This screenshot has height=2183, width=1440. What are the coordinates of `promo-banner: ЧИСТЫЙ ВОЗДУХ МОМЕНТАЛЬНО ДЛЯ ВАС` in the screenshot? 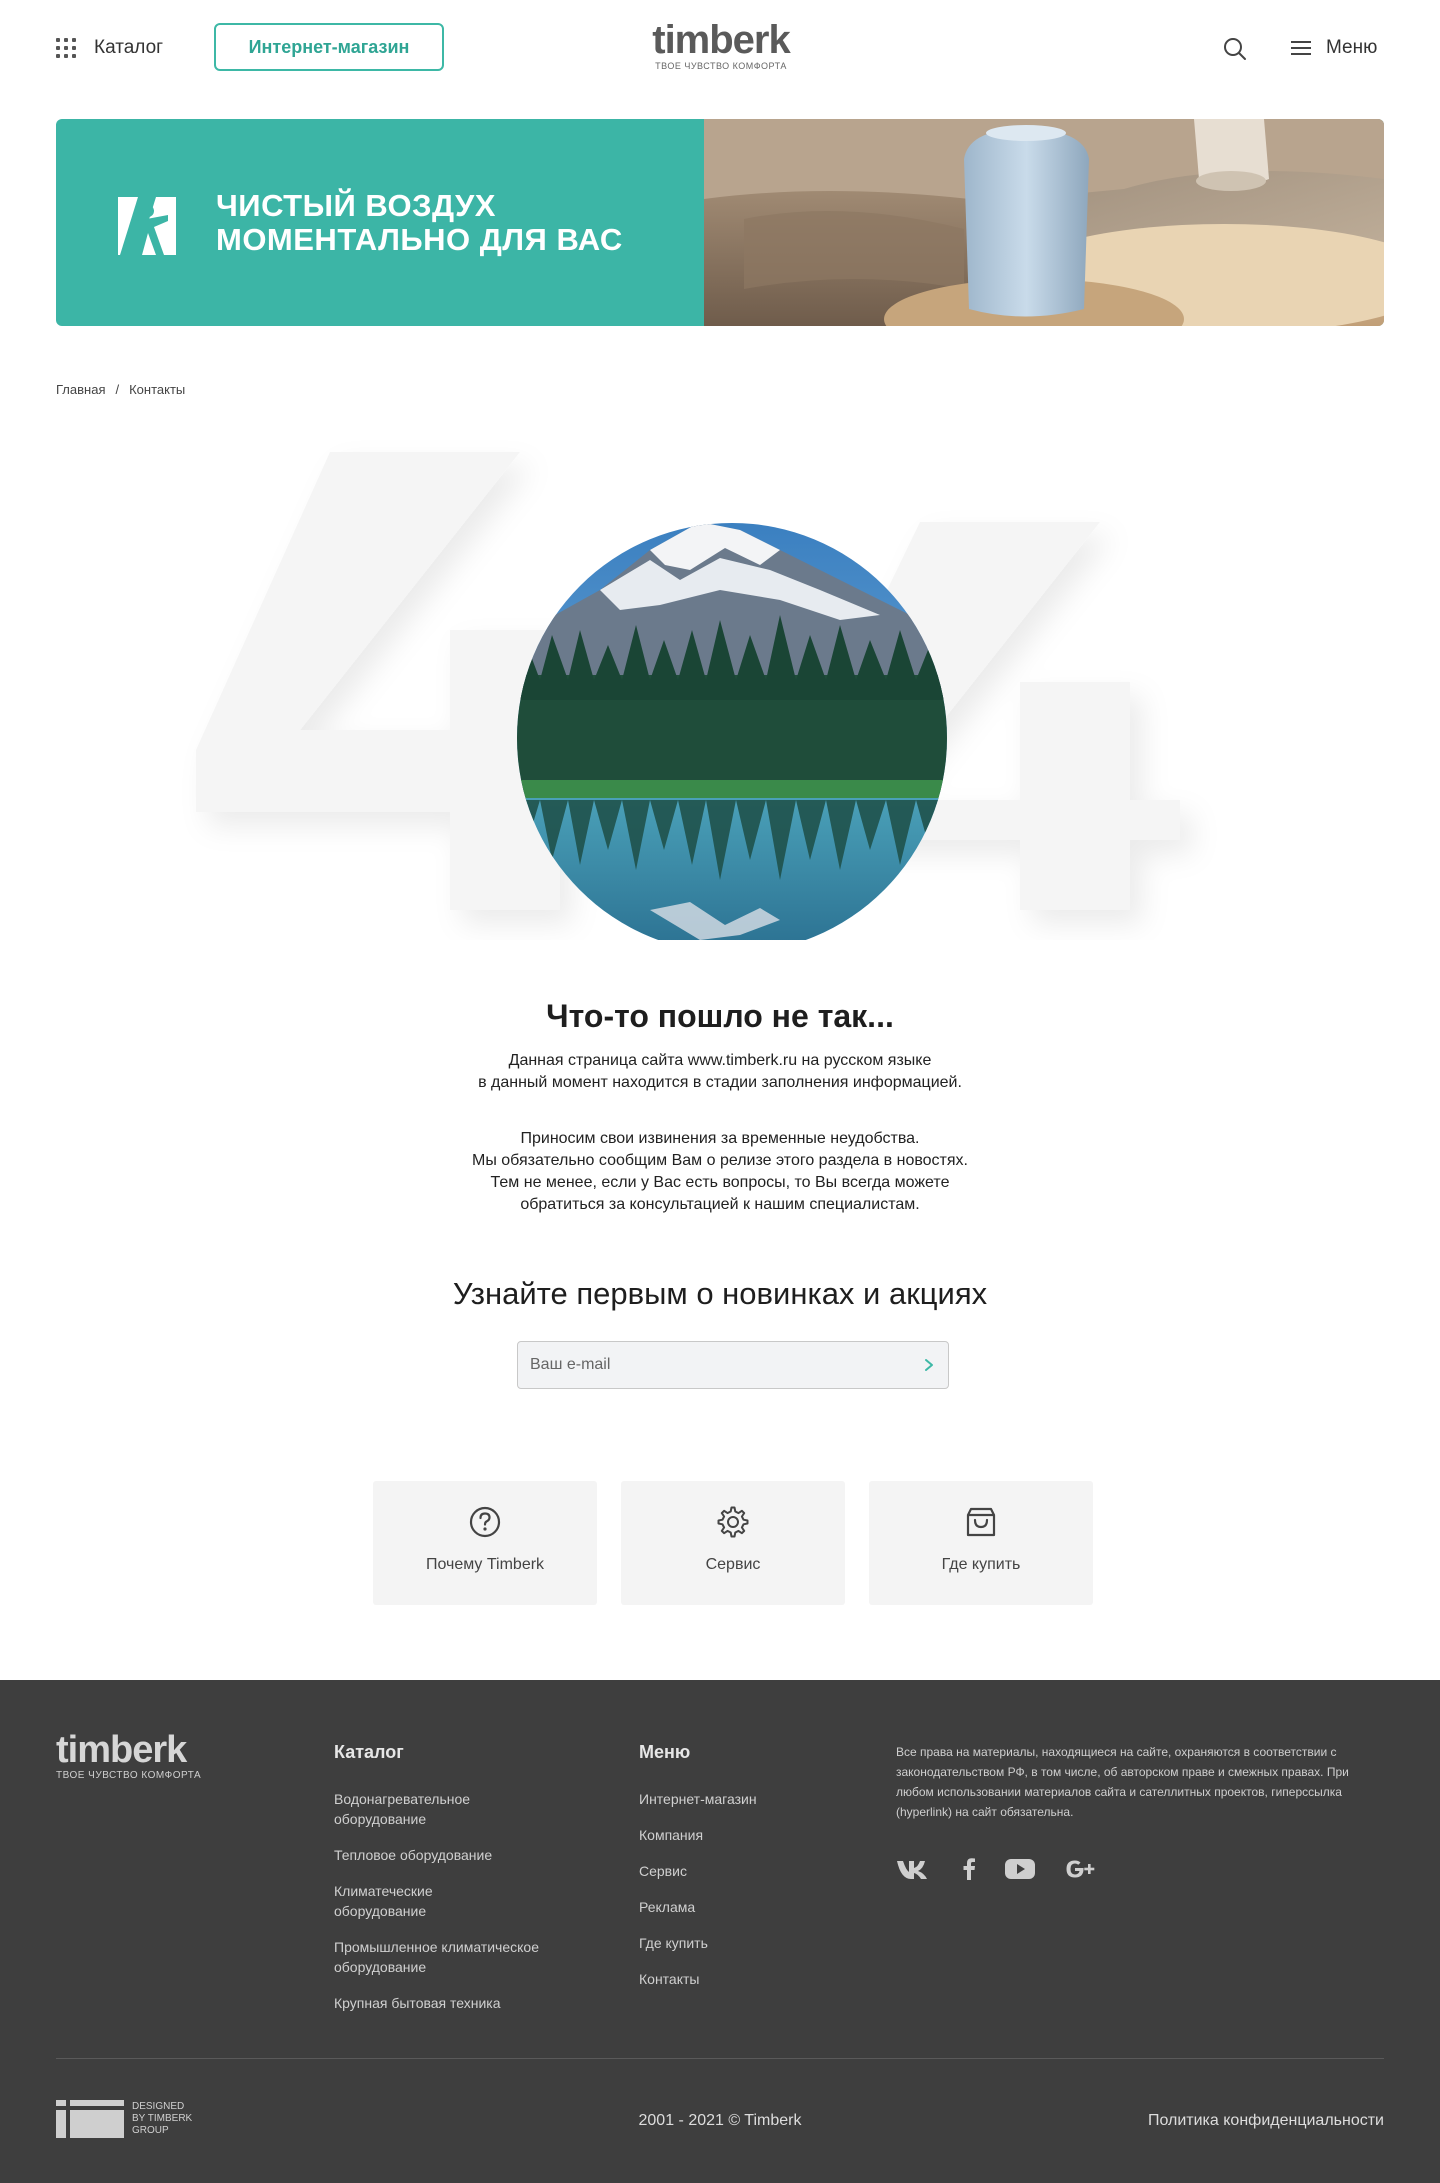 It's located at (720, 222).